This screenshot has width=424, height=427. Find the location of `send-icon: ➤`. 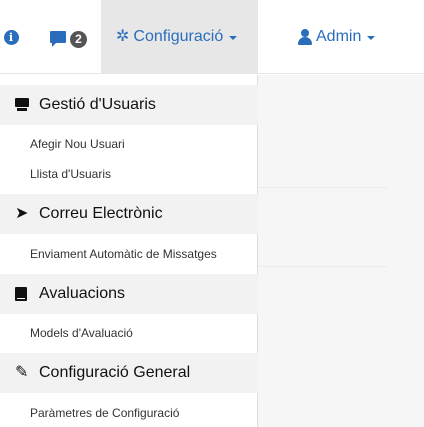

send-icon: ➤ is located at coordinates (22, 213).